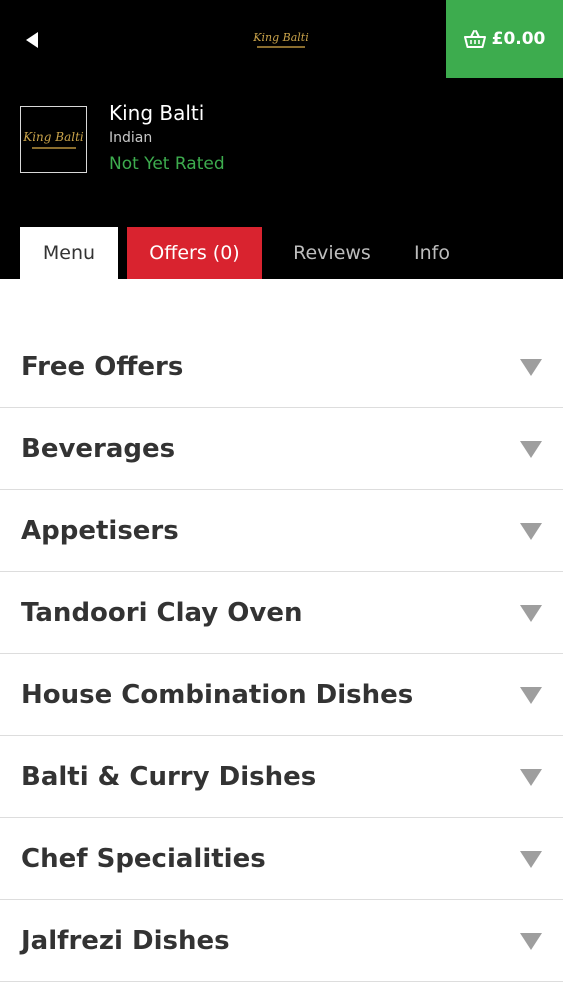  What do you see at coordinates (143, 859) in the screenshot?
I see `category-label: Chef Specialities` at bounding box center [143, 859].